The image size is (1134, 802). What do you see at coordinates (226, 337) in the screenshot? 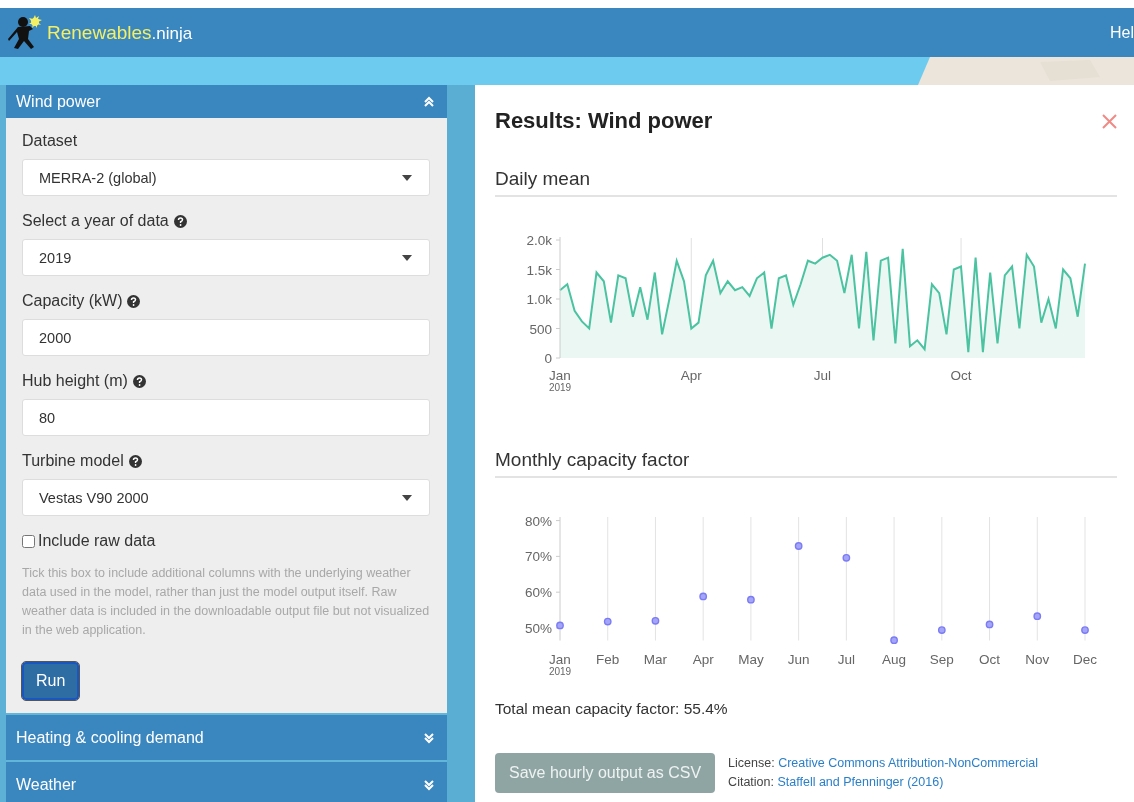
I see `input-field: 2000` at bounding box center [226, 337].